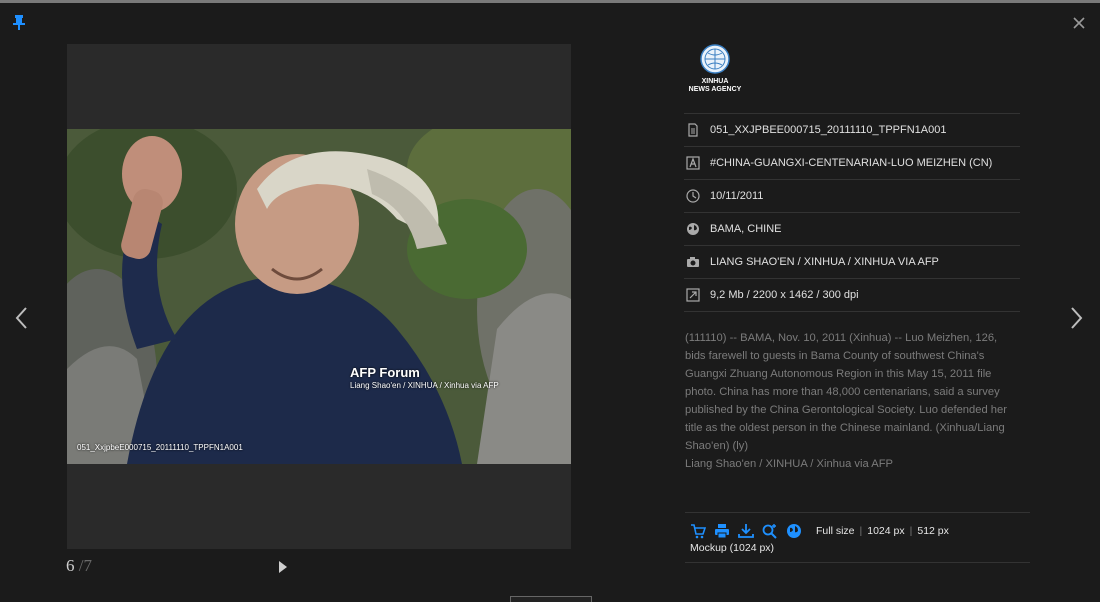  What do you see at coordinates (835, 531) in the screenshot?
I see `full-size-link: Full size` at bounding box center [835, 531].